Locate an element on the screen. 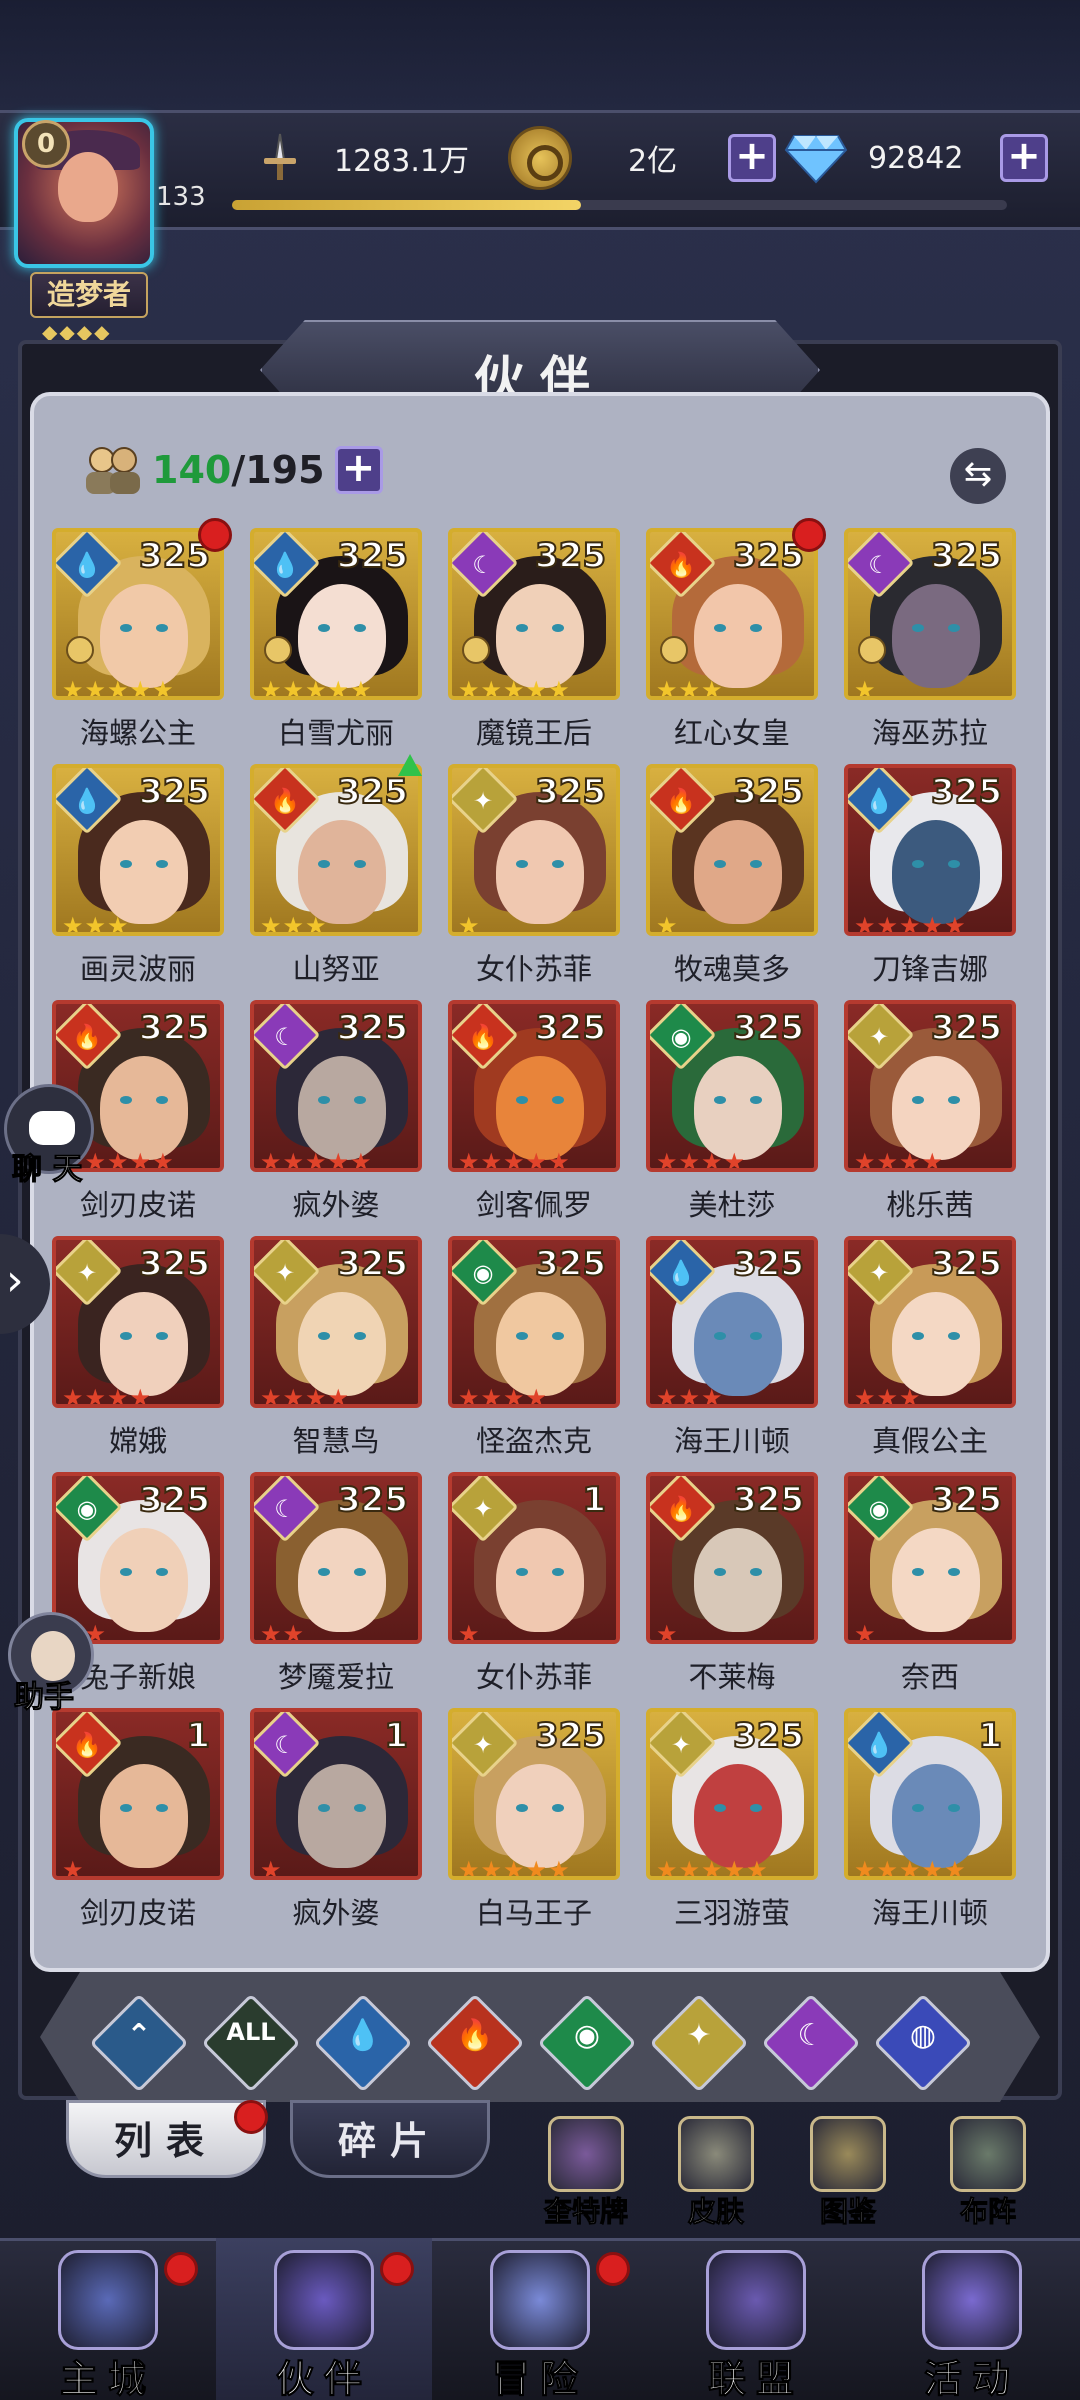  partner-card: ☾ 325 ★★★★★ 疯外婆 is located at coordinates (336, 1118).